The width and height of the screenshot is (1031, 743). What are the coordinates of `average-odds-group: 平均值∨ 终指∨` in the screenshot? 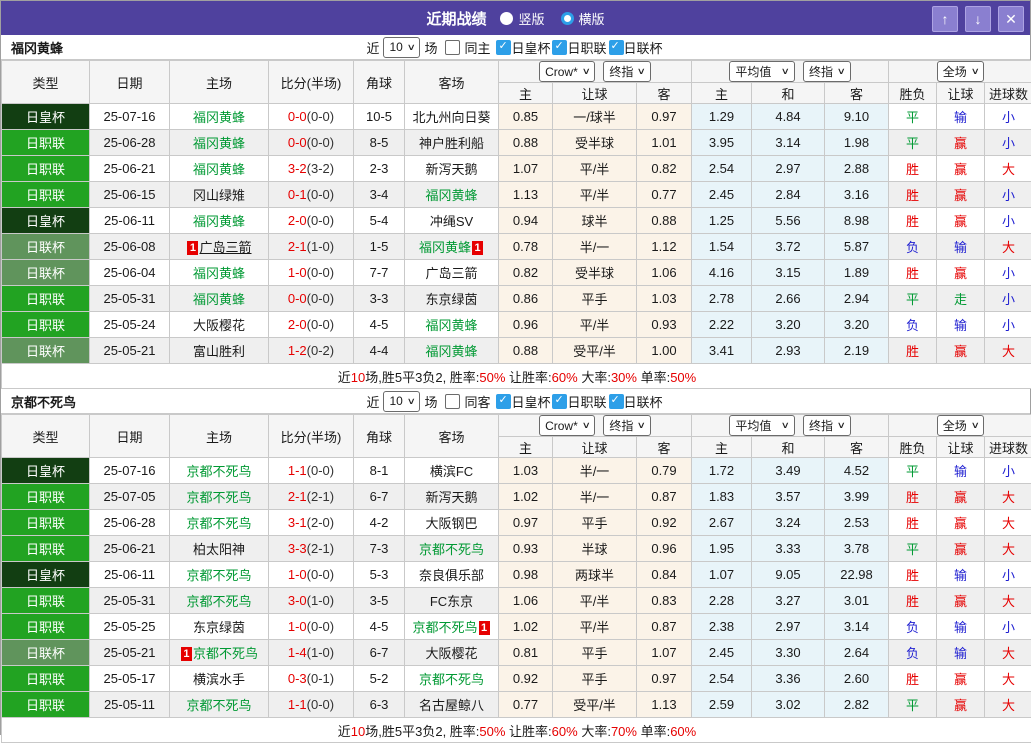 It's located at (790, 72).